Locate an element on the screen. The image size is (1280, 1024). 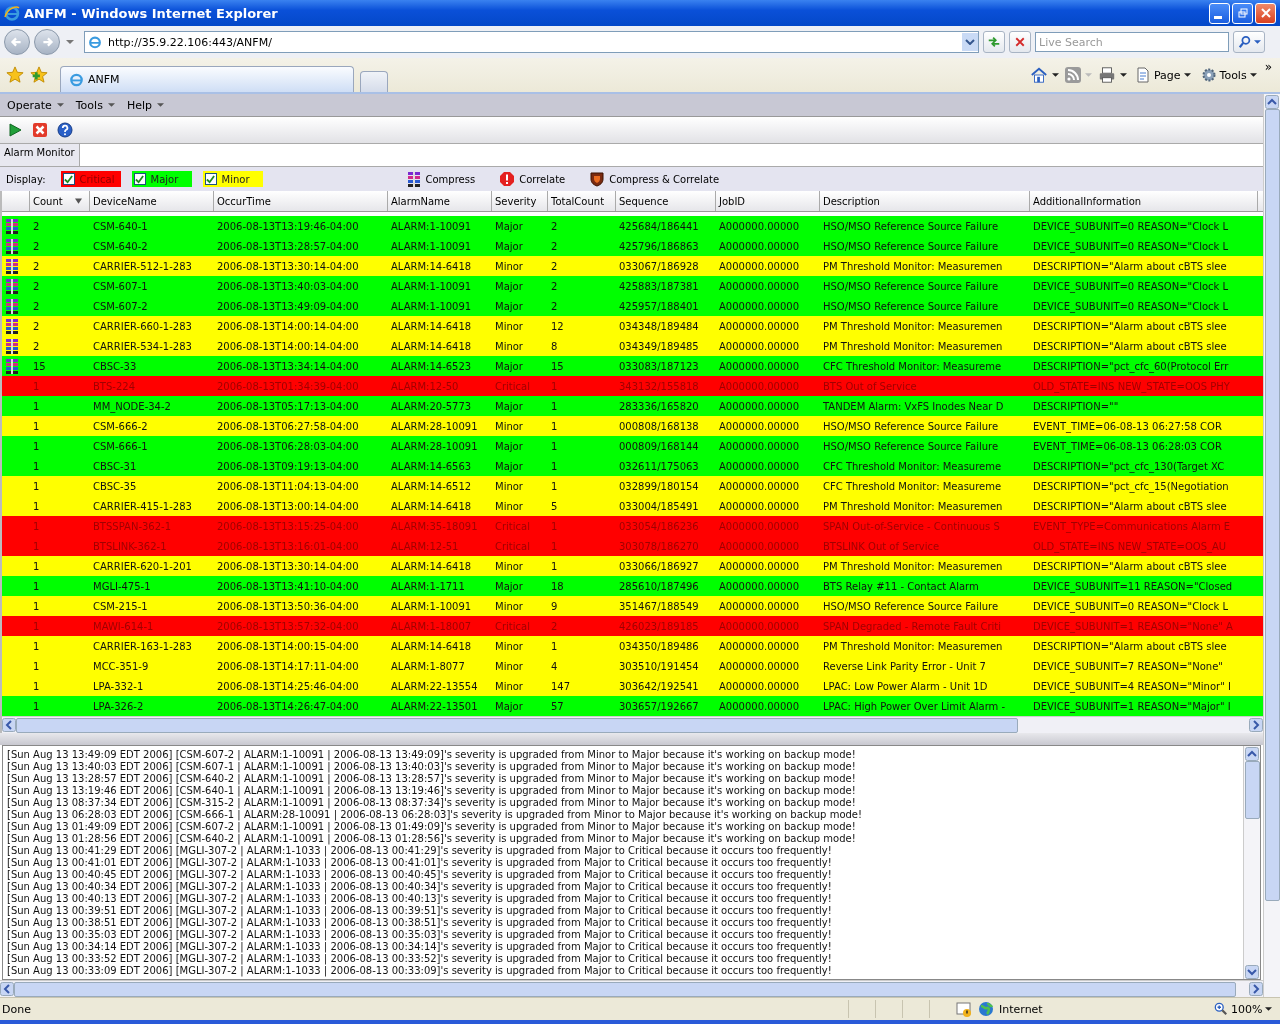
table-cell-text: 2006-08-13T13:19:46-04:00 is located at coordinates (288, 226).